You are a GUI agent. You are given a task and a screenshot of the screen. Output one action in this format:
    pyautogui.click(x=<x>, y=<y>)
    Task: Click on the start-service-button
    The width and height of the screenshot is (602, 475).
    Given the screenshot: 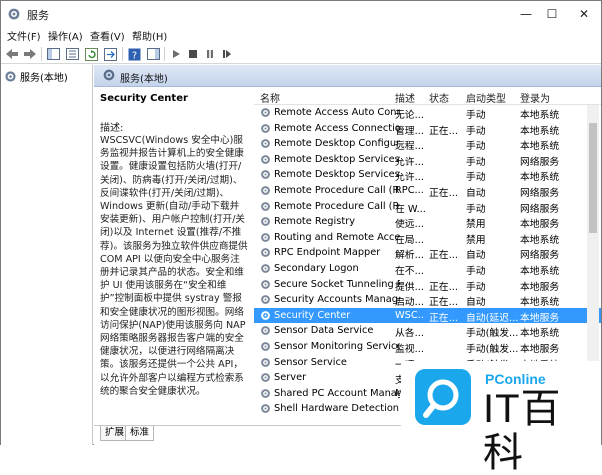 What is the action you would take?
    pyautogui.click(x=176, y=54)
    